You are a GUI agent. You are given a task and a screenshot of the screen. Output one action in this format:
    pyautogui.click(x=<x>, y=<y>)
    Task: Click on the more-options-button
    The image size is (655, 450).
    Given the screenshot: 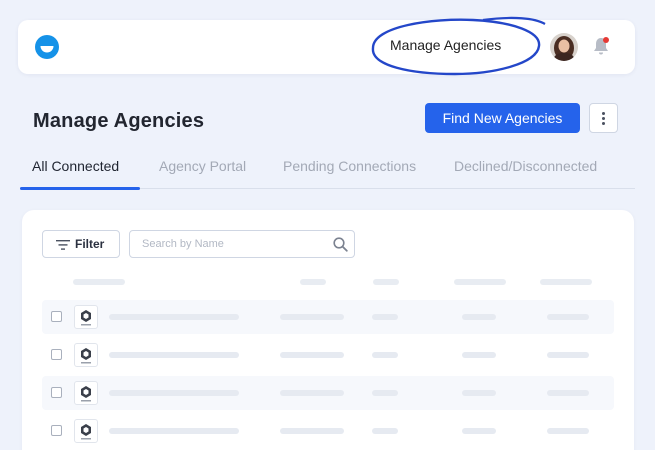 What is the action you would take?
    pyautogui.click(x=603, y=118)
    